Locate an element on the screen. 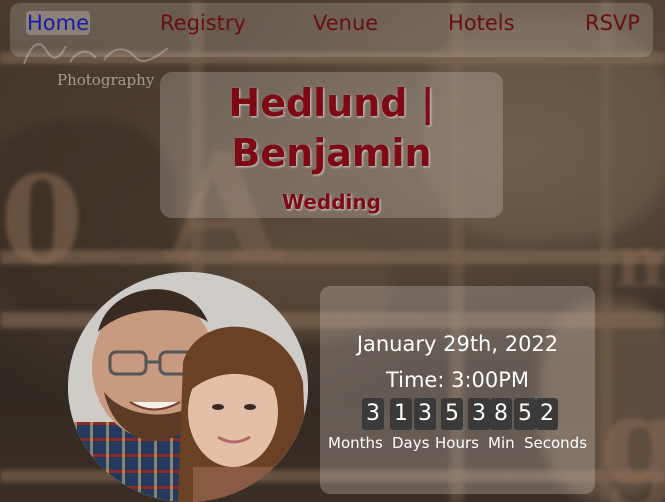 This screenshot has height=502, width=665. countdown-seconds-digit-2: 2 is located at coordinates (547, 414).